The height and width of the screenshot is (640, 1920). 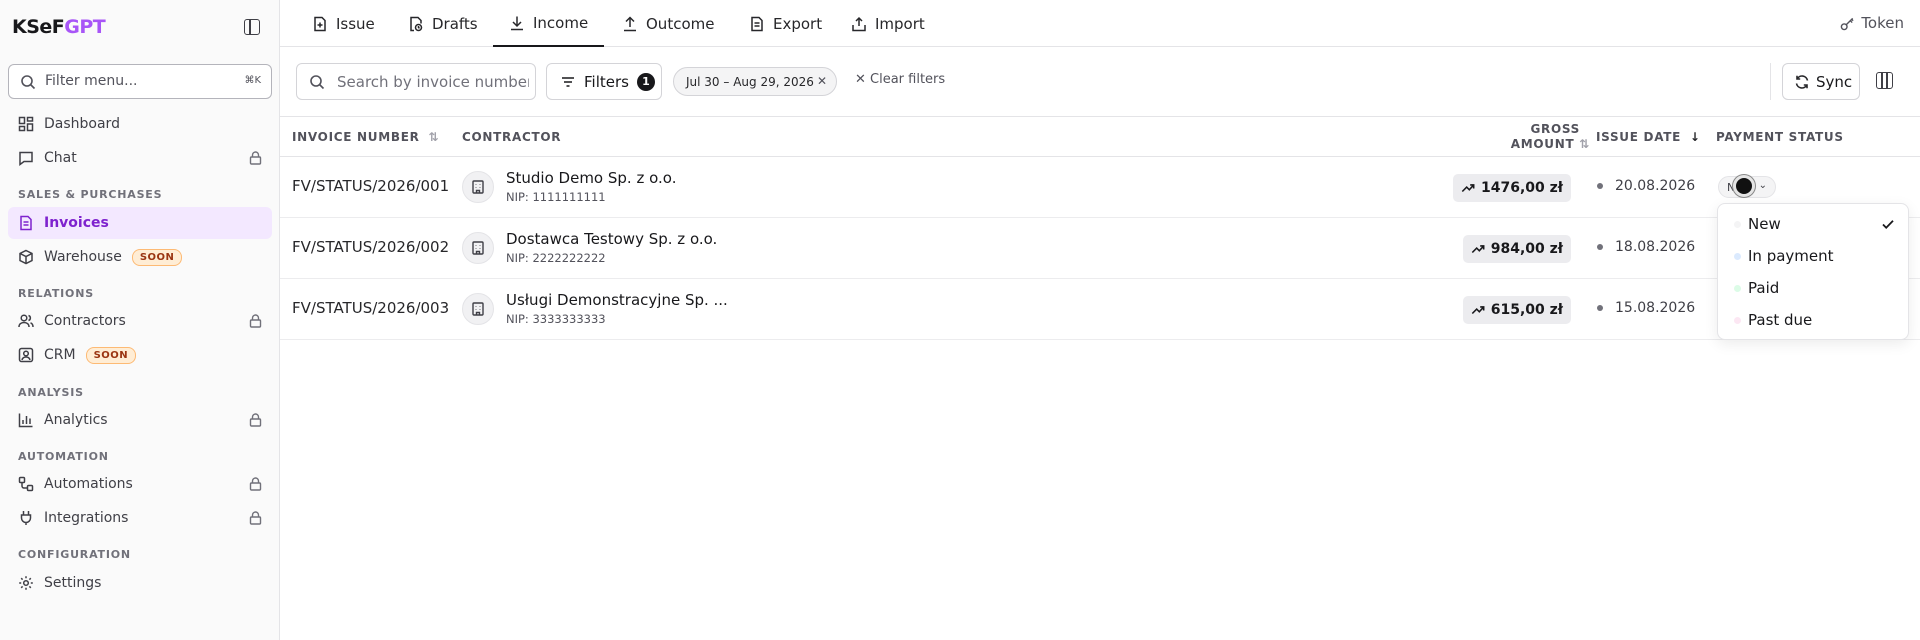 I want to click on sidebar-item-integrations: Integrations, so click(x=140, y=518).